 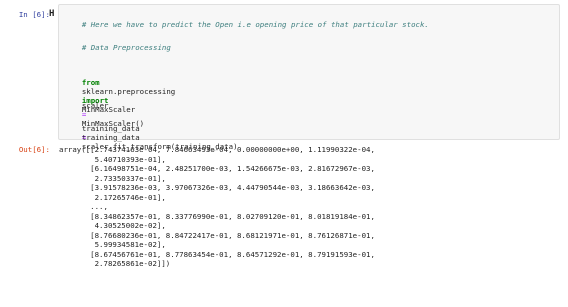 What do you see at coordinates (112, 244) in the screenshot?
I see `output-line: 5.99934581e-02],` at bounding box center [112, 244].